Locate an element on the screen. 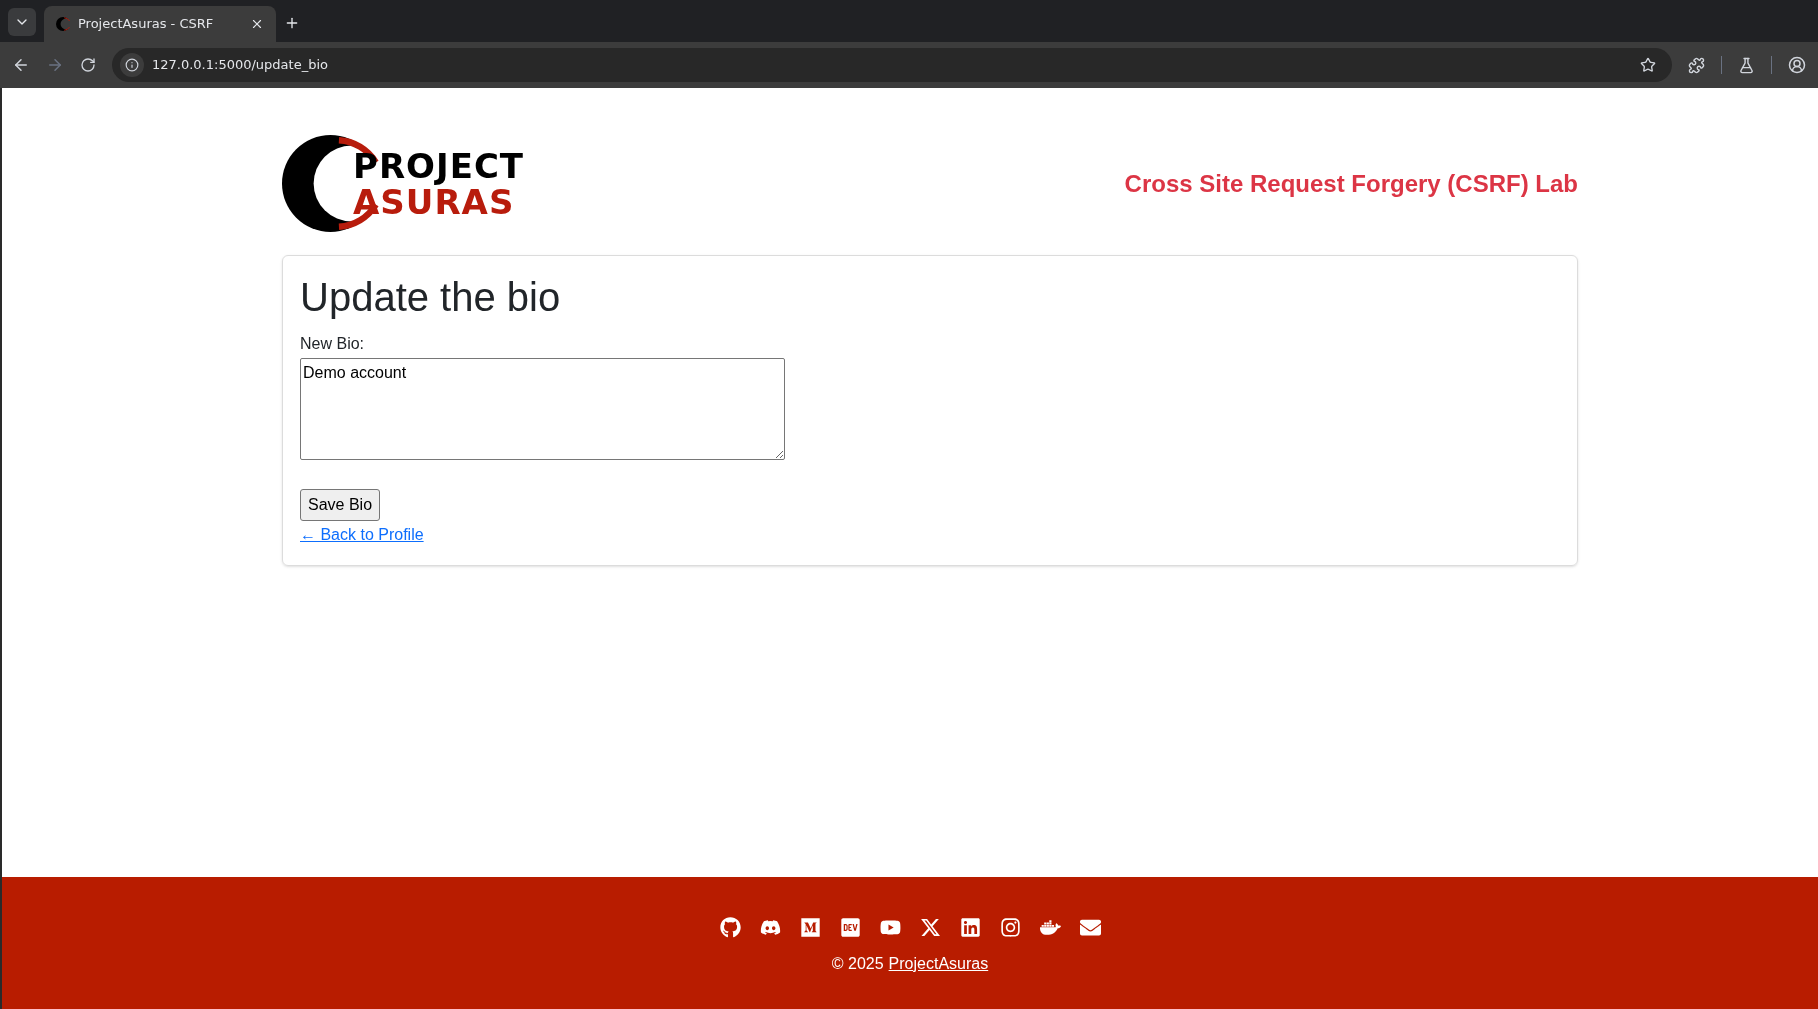 The height and width of the screenshot is (1009, 1818). field-label: New Bio: is located at coordinates (332, 344).